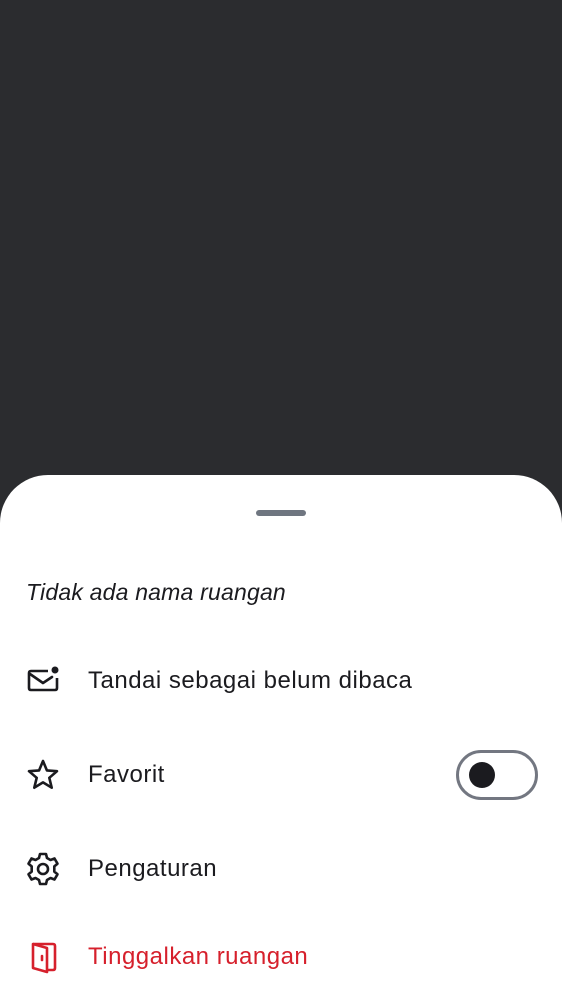 The width and height of the screenshot is (562, 1000). I want to click on star-outline-icon, so click(43, 775).